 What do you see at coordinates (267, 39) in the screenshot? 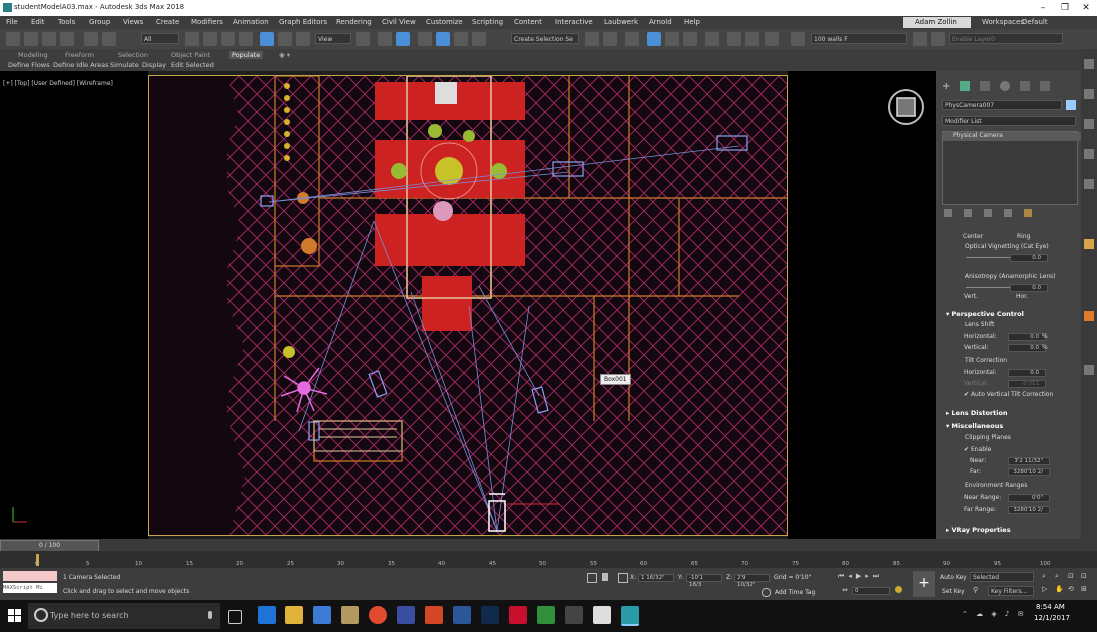
I see `select-move-icon` at bounding box center [267, 39].